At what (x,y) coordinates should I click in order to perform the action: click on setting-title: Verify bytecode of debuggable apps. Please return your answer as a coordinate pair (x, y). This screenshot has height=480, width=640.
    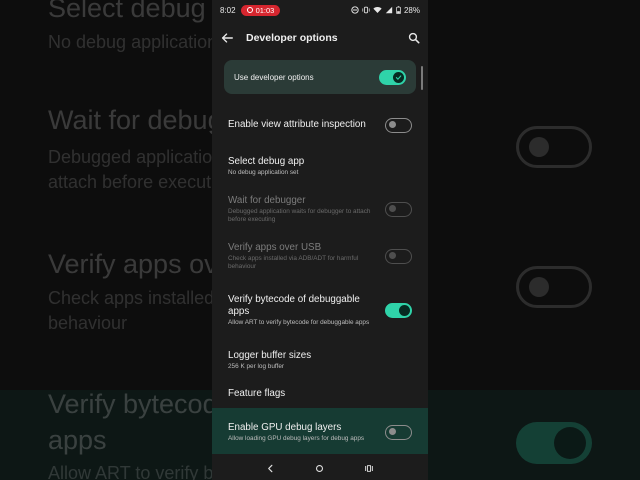
    Looking at the image, I should click on (294, 305).